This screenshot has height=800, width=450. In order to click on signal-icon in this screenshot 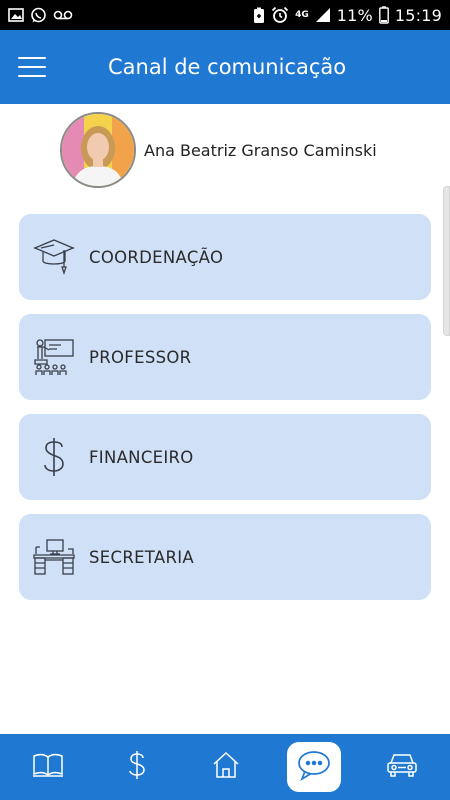, I will do `click(323, 15)`.